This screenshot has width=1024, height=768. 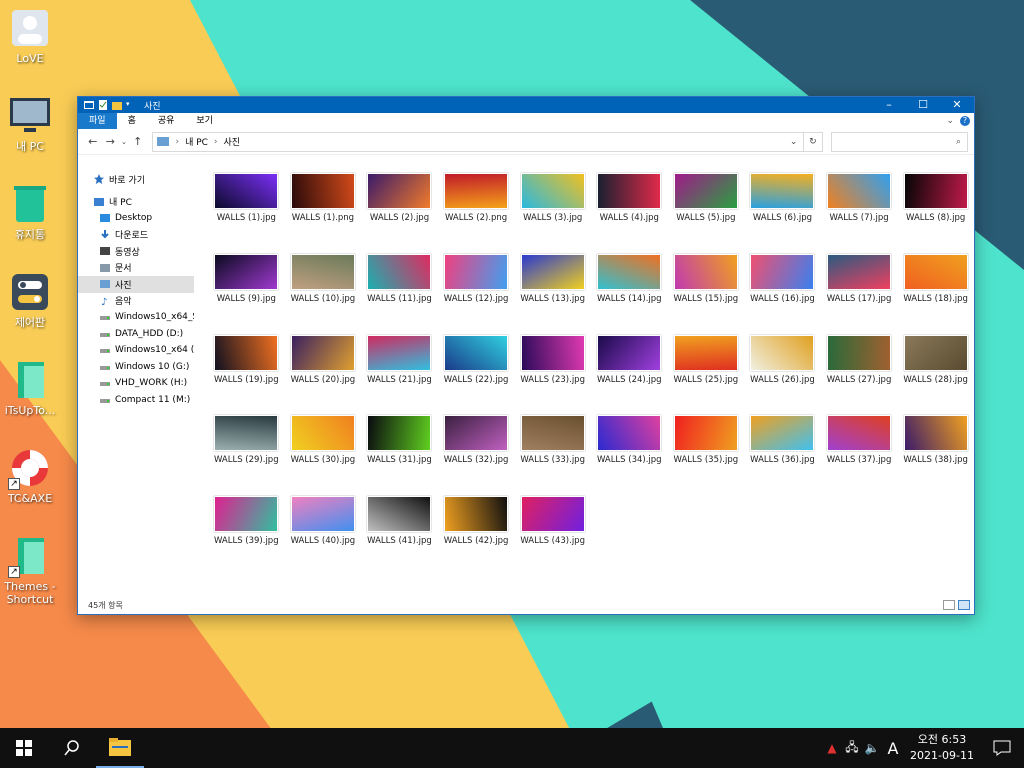 I want to click on breadcrumb-current: 사진, so click(x=232, y=141).